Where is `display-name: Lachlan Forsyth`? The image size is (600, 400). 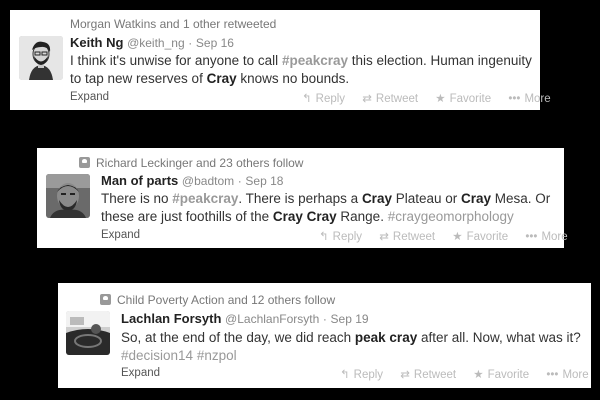
display-name: Lachlan Forsyth is located at coordinates (171, 318).